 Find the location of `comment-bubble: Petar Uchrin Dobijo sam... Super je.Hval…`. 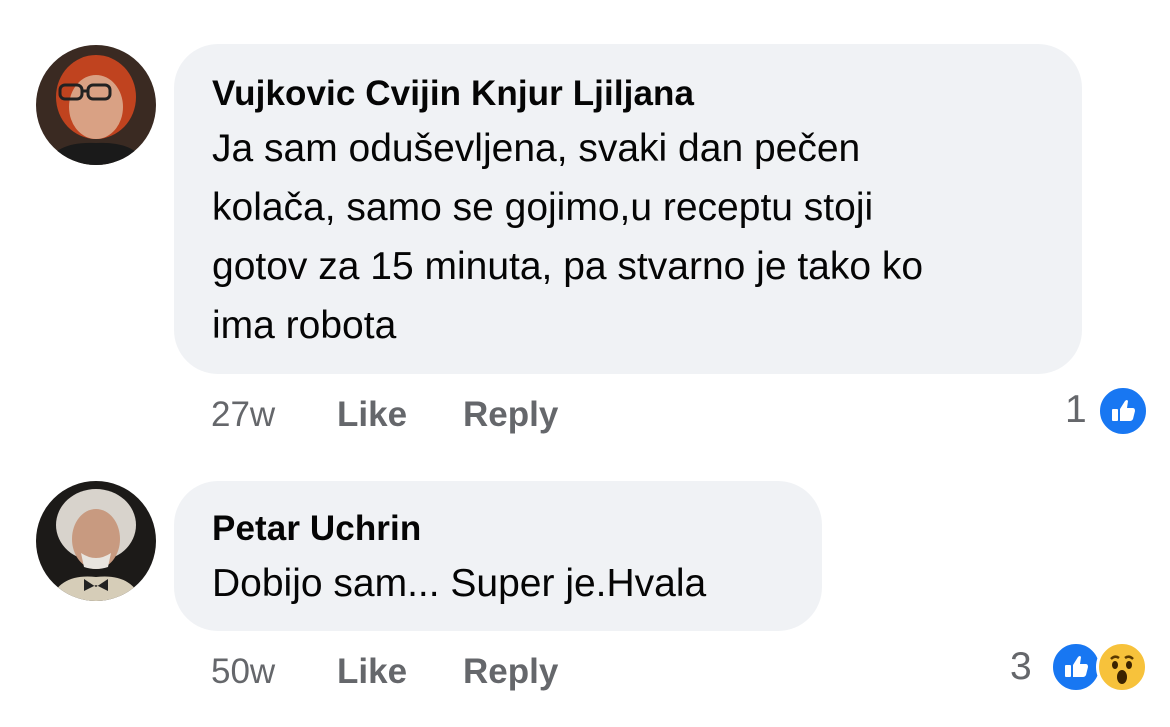

comment-bubble: Petar Uchrin Dobijo sam... Super je.Hval… is located at coordinates (498, 556).